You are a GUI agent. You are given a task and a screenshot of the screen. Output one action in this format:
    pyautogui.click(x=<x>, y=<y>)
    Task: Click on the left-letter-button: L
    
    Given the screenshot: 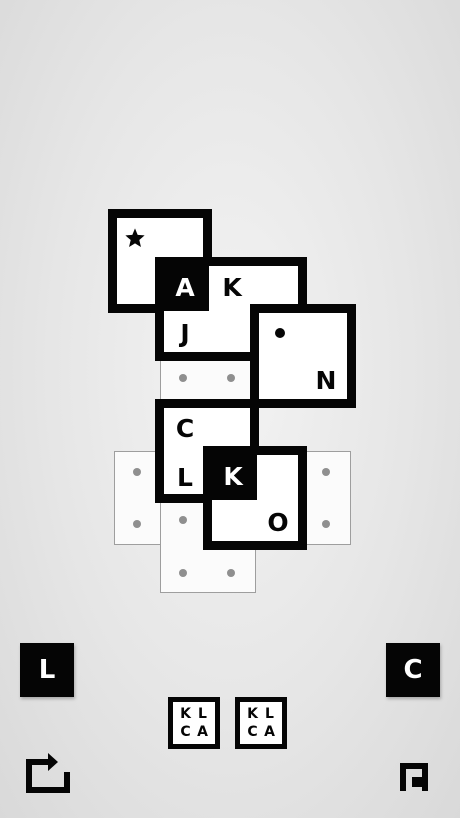 What is the action you would take?
    pyautogui.click(x=47, y=670)
    